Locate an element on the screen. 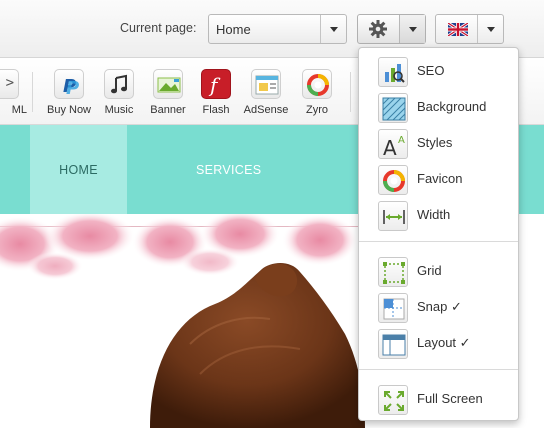 This screenshot has width=544, height=428. tool-adsense: AdSense is located at coordinates (266, 92).